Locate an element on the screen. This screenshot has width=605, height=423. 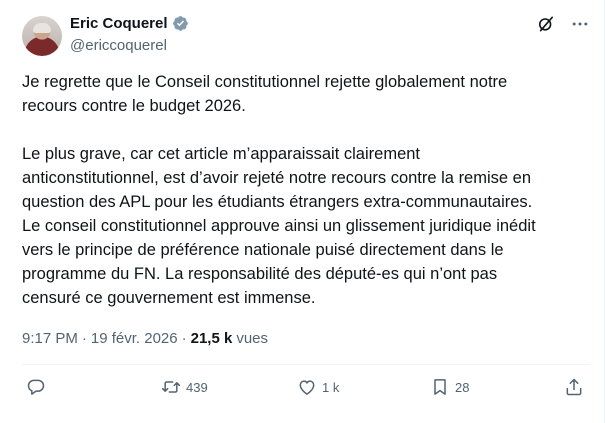
retweet-count: 439 is located at coordinates (197, 387).